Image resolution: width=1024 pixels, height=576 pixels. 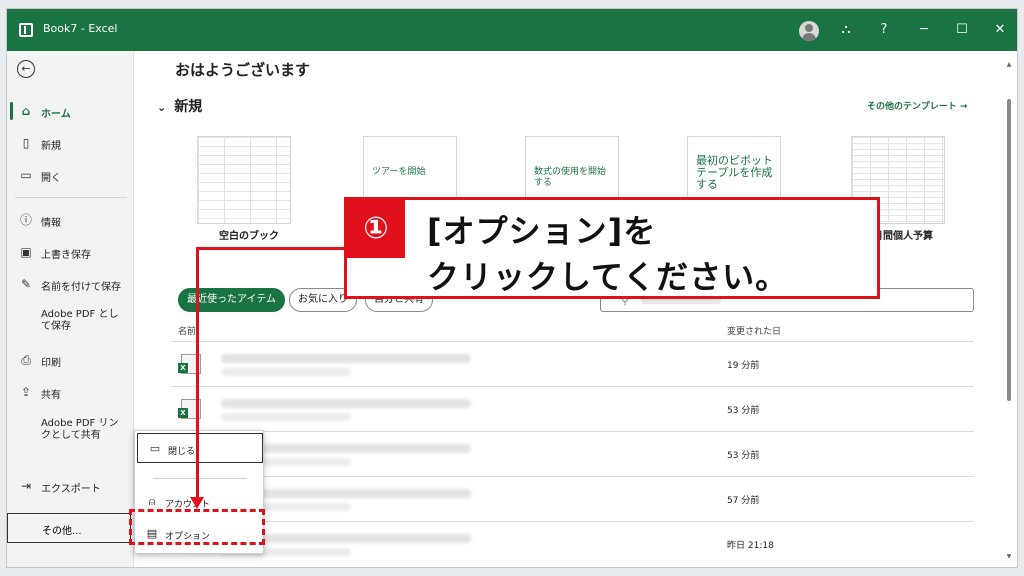 I want to click on column-header-name: 名前, so click(x=187, y=330).